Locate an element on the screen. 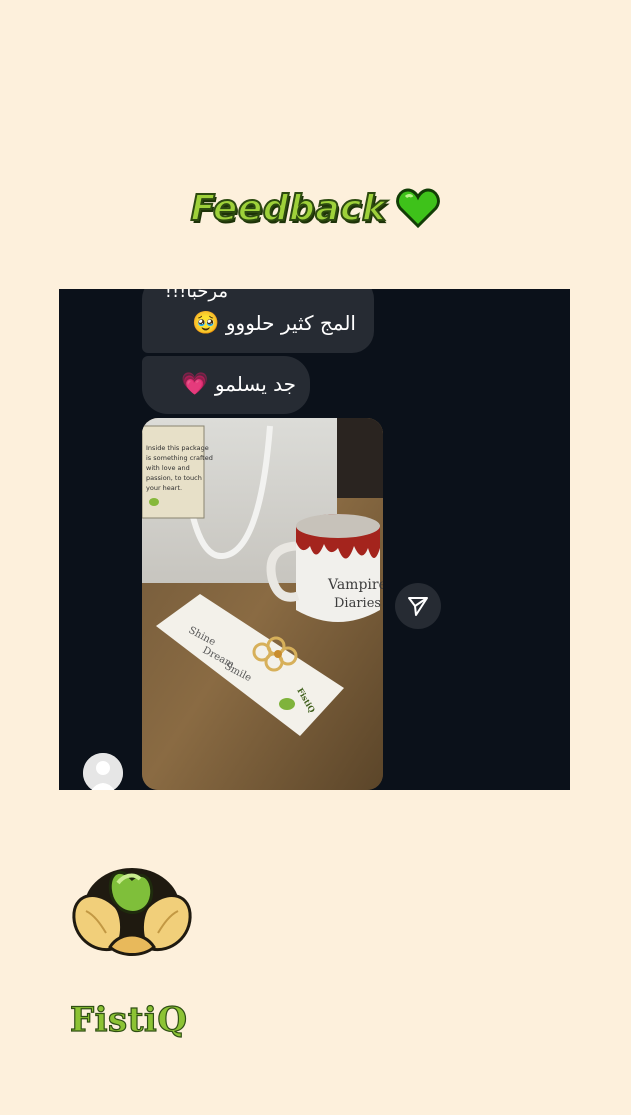  pink-heart-icon: 💗 is located at coordinates (195, 384).